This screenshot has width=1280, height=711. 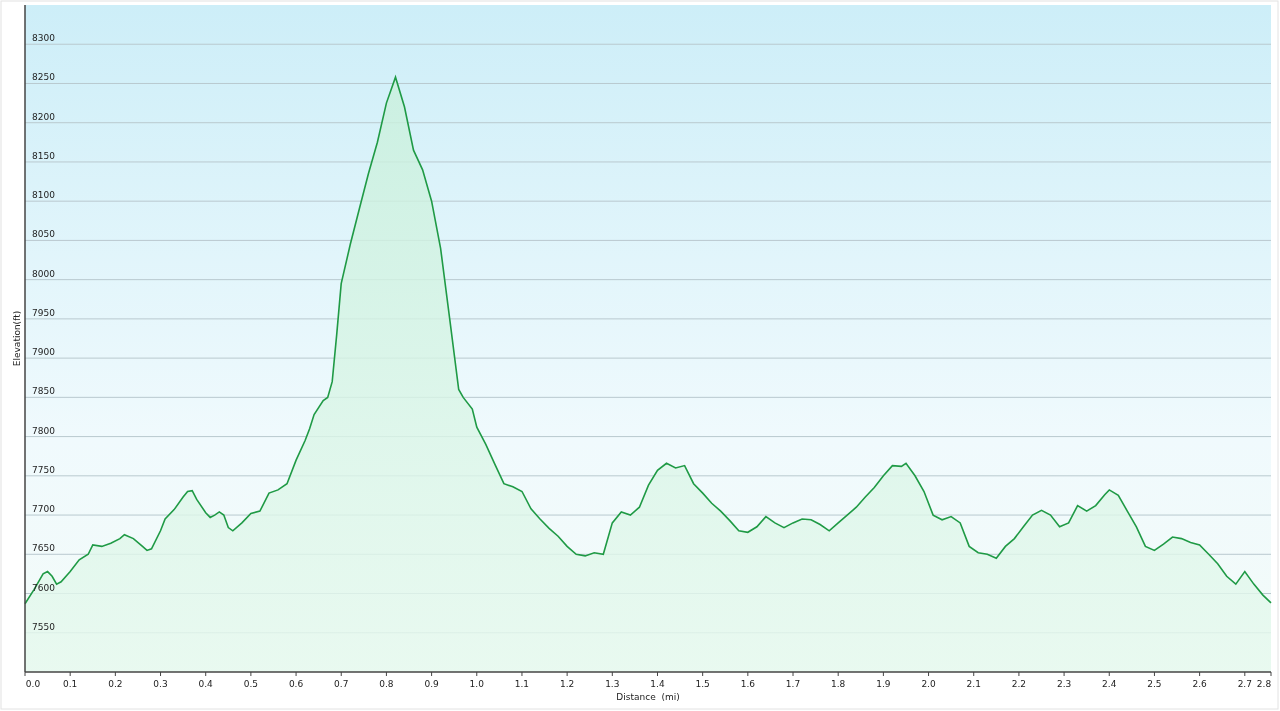 What do you see at coordinates (43, 38) in the screenshot?
I see `y-tick-label: 8300` at bounding box center [43, 38].